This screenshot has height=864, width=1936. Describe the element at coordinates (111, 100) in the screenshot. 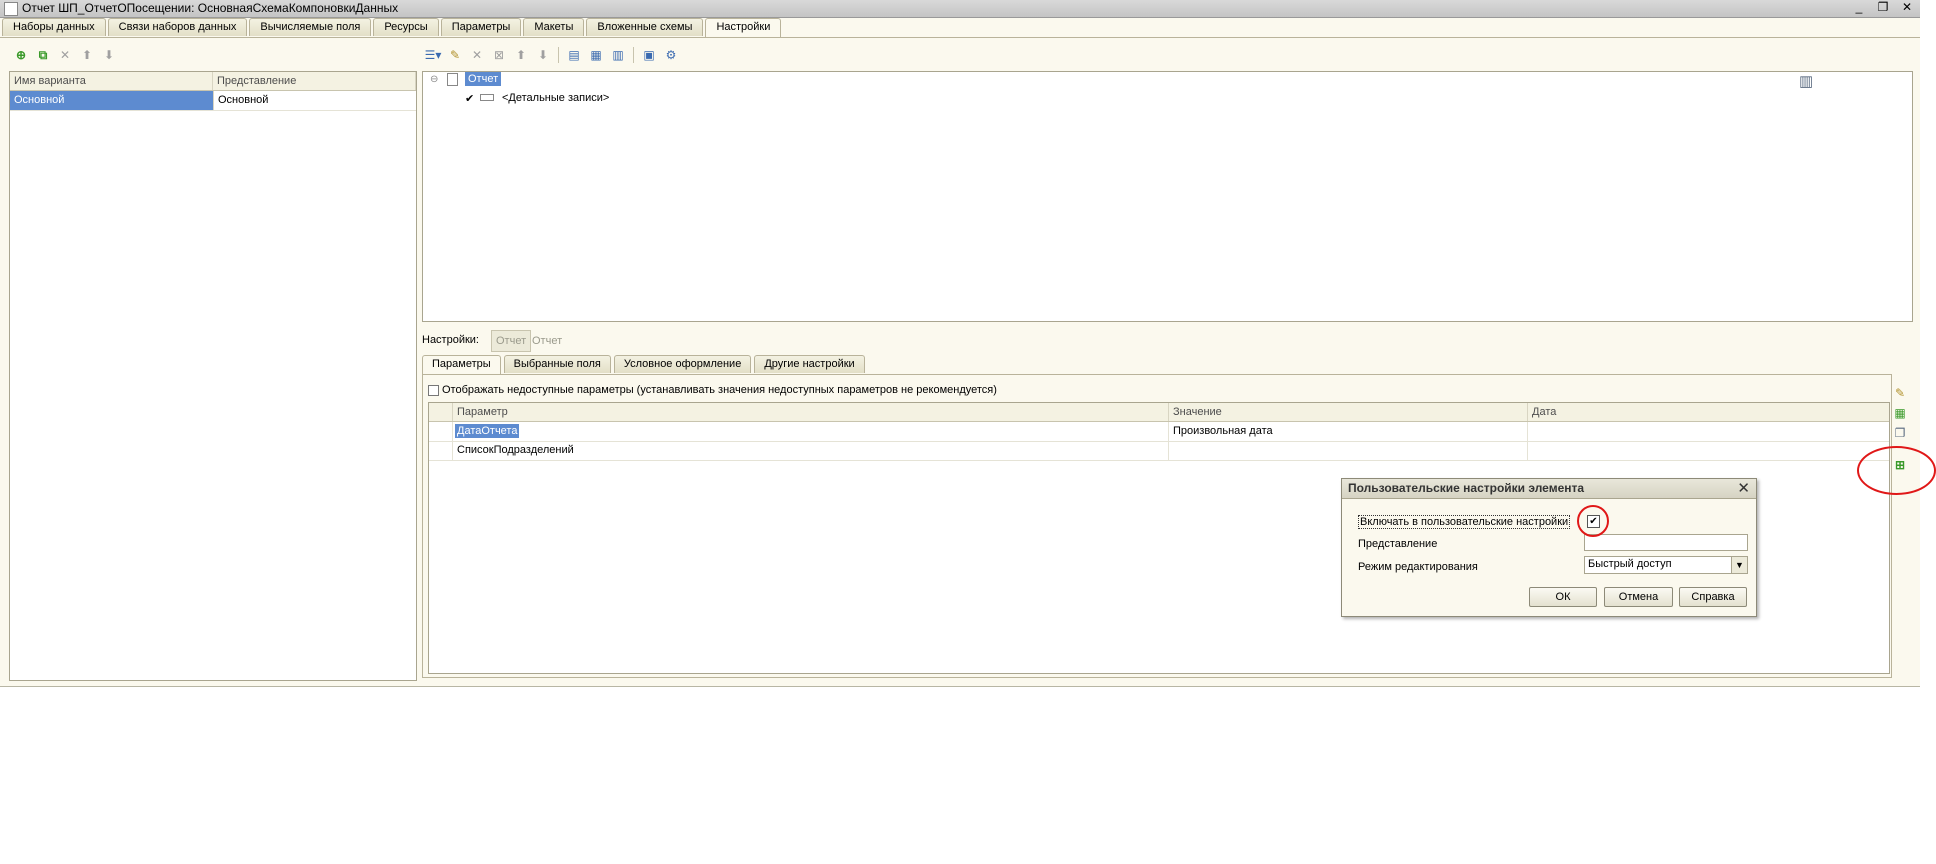

I see `variant-name-cell: Основной` at that location.